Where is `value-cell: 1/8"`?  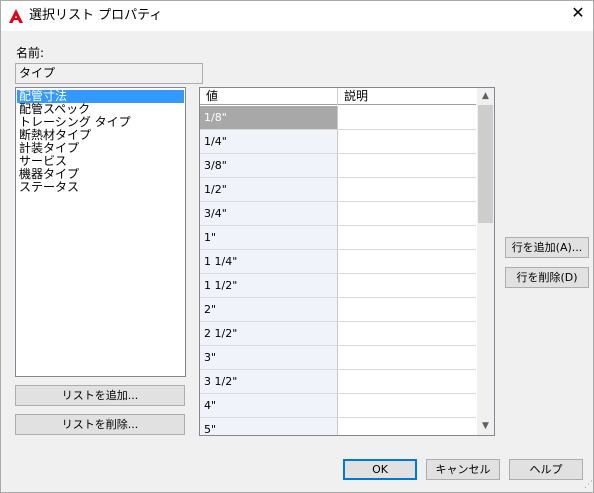
value-cell: 1/8" is located at coordinates (269, 117).